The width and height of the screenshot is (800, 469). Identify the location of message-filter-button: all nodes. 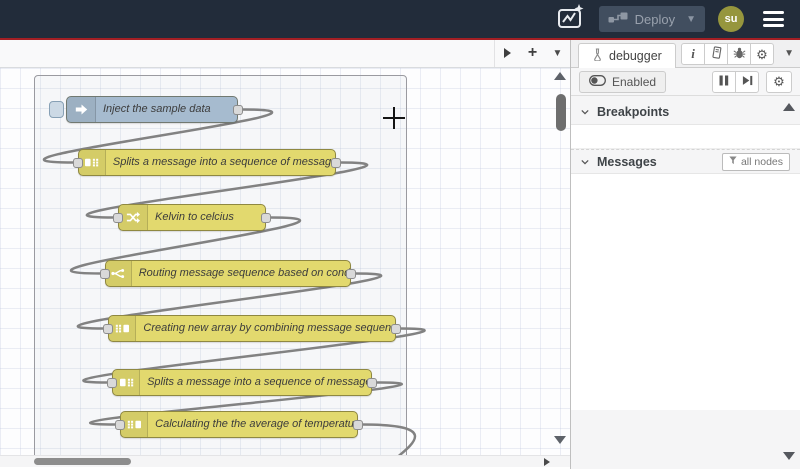
(755, 161).